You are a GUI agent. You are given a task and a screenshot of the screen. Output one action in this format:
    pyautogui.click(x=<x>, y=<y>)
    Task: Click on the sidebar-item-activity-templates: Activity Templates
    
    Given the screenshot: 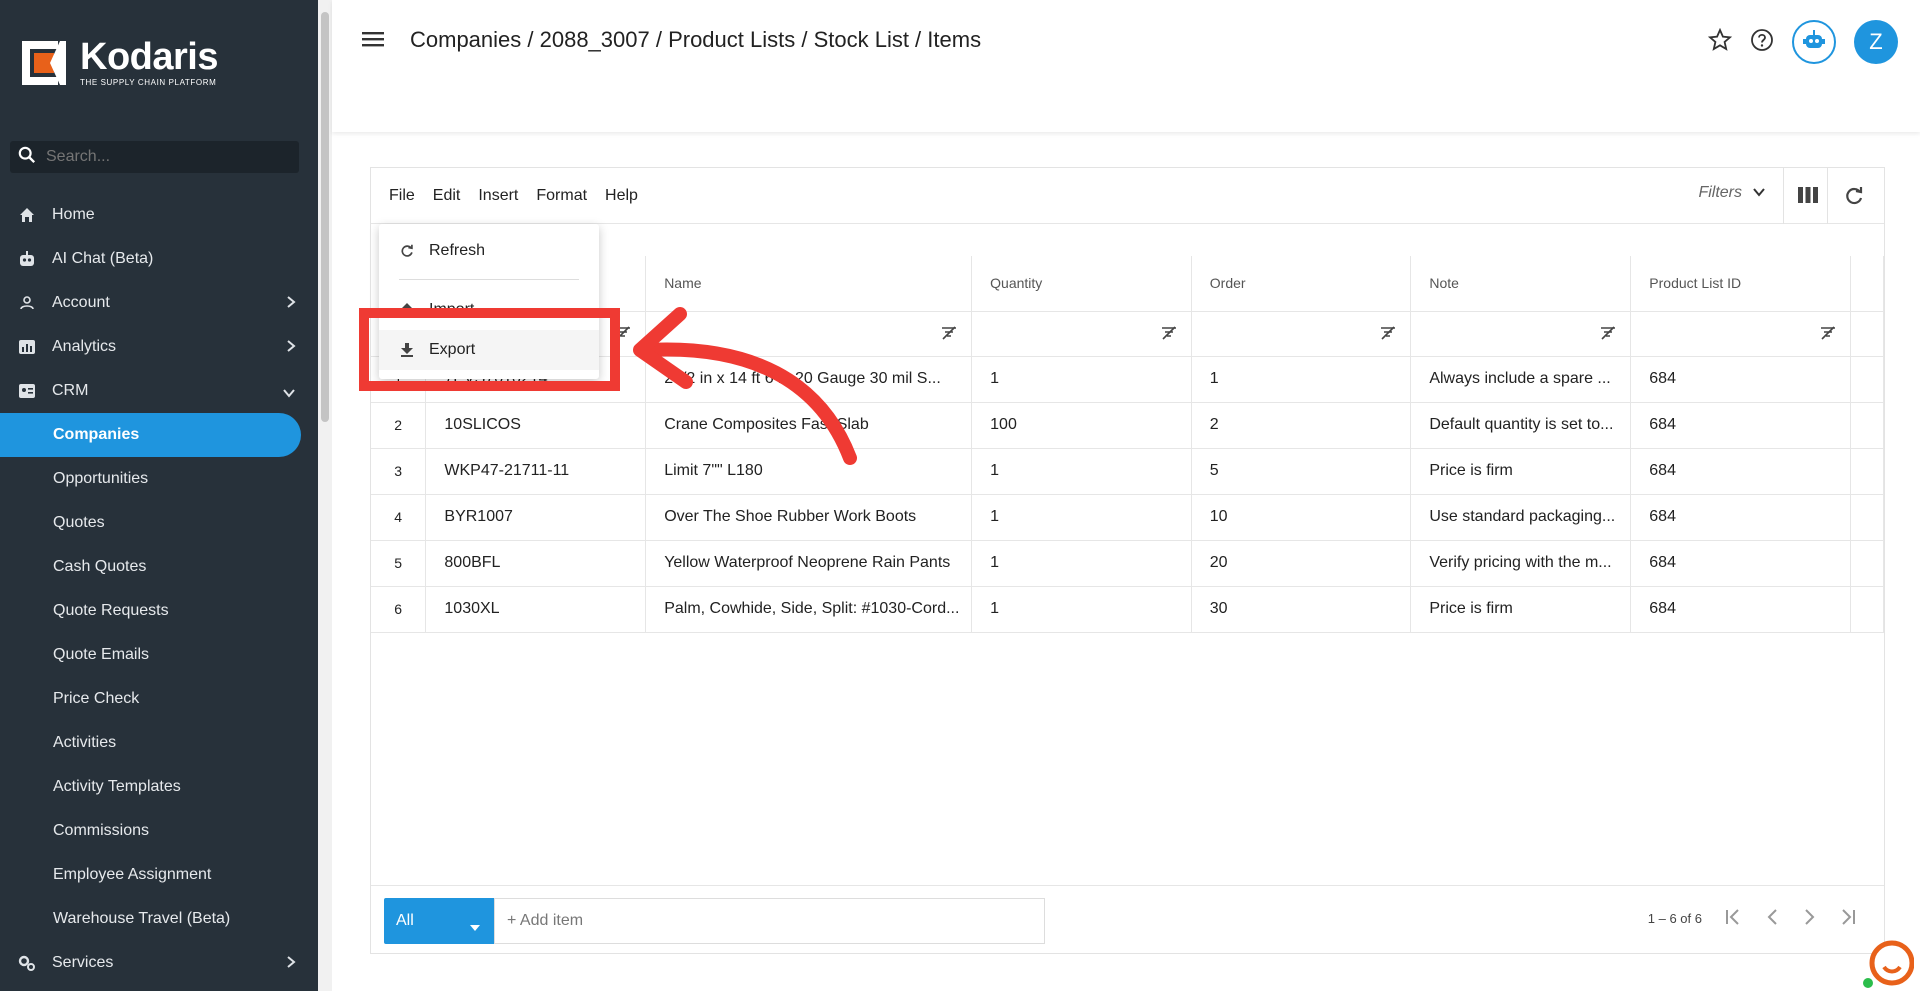 What is the action you would take?
    pyautogui.click(x=159, y=787)
    